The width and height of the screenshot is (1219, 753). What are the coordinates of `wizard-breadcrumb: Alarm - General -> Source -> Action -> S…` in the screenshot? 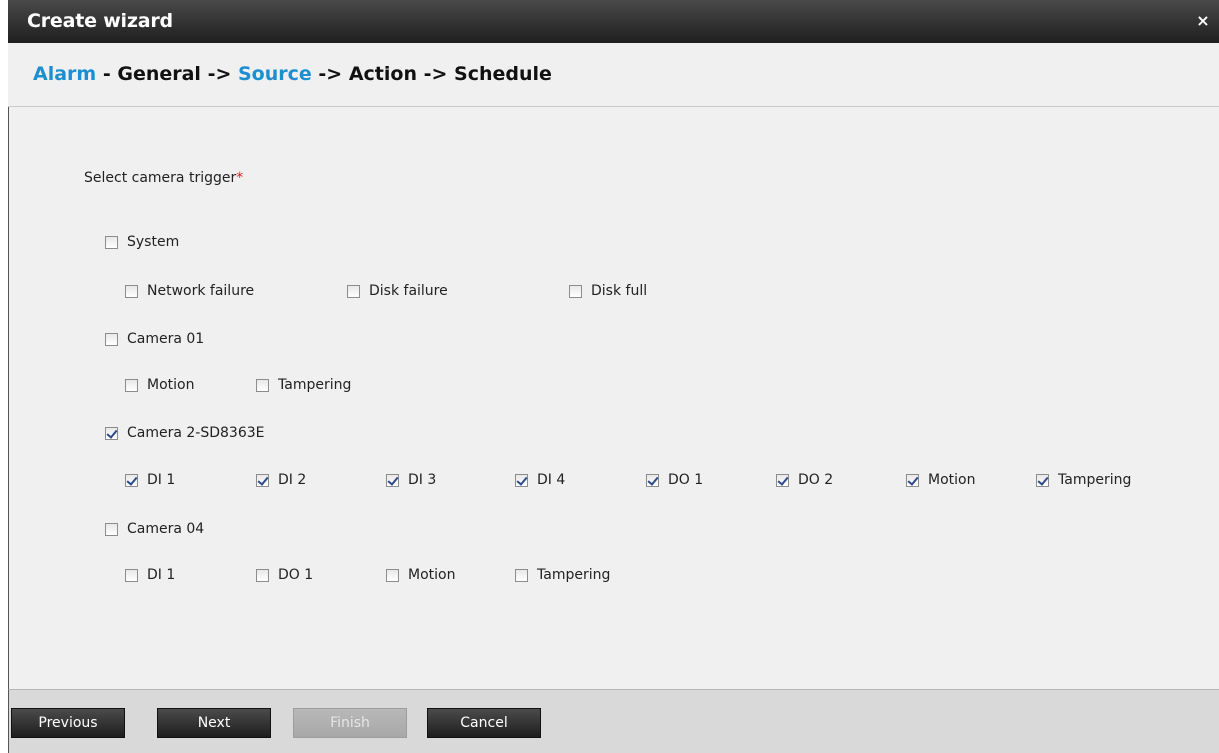 It's located at (292, 74).